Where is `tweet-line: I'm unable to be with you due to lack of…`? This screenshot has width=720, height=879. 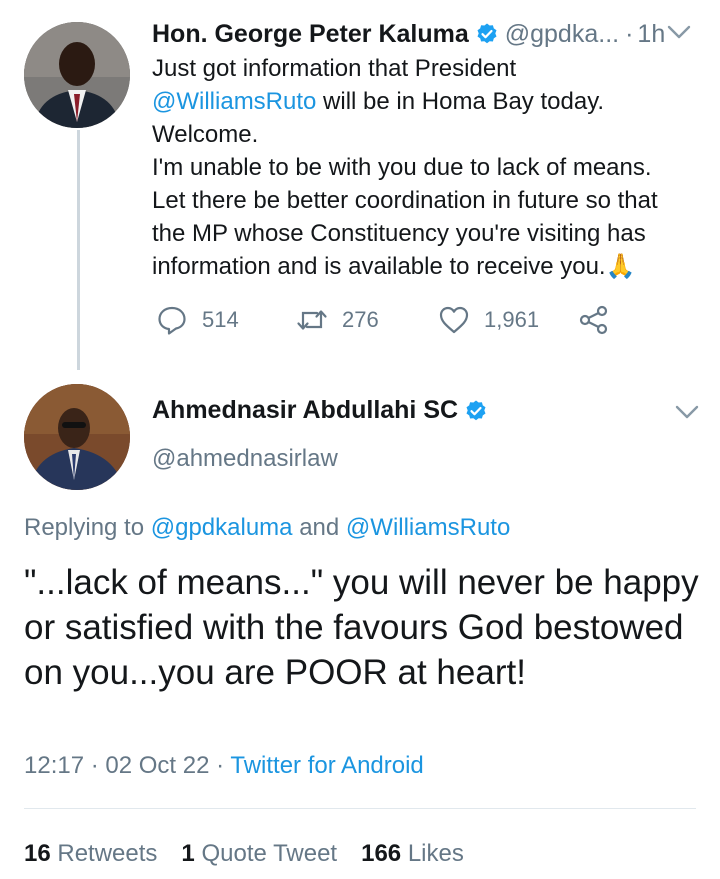
tweet-line: I'm unable to be with you due to lack of… is located at coordinates (402, 167).